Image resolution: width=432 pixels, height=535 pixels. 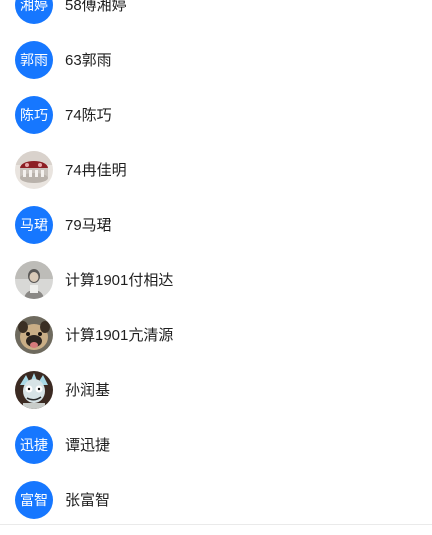 I want to click on contact-row: 迅捷 谭迅捷, so click(x=216, y=444).